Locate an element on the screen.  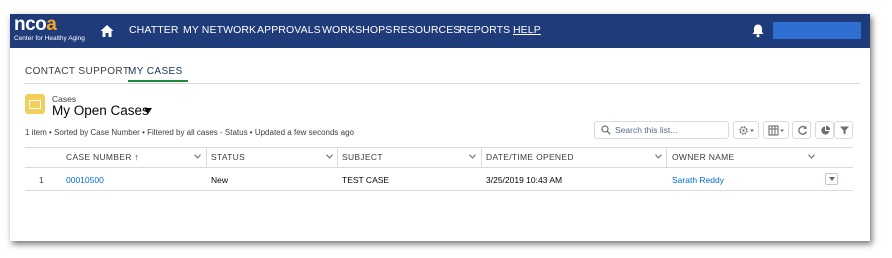
bell-icon is located at coordinates (758, 30).